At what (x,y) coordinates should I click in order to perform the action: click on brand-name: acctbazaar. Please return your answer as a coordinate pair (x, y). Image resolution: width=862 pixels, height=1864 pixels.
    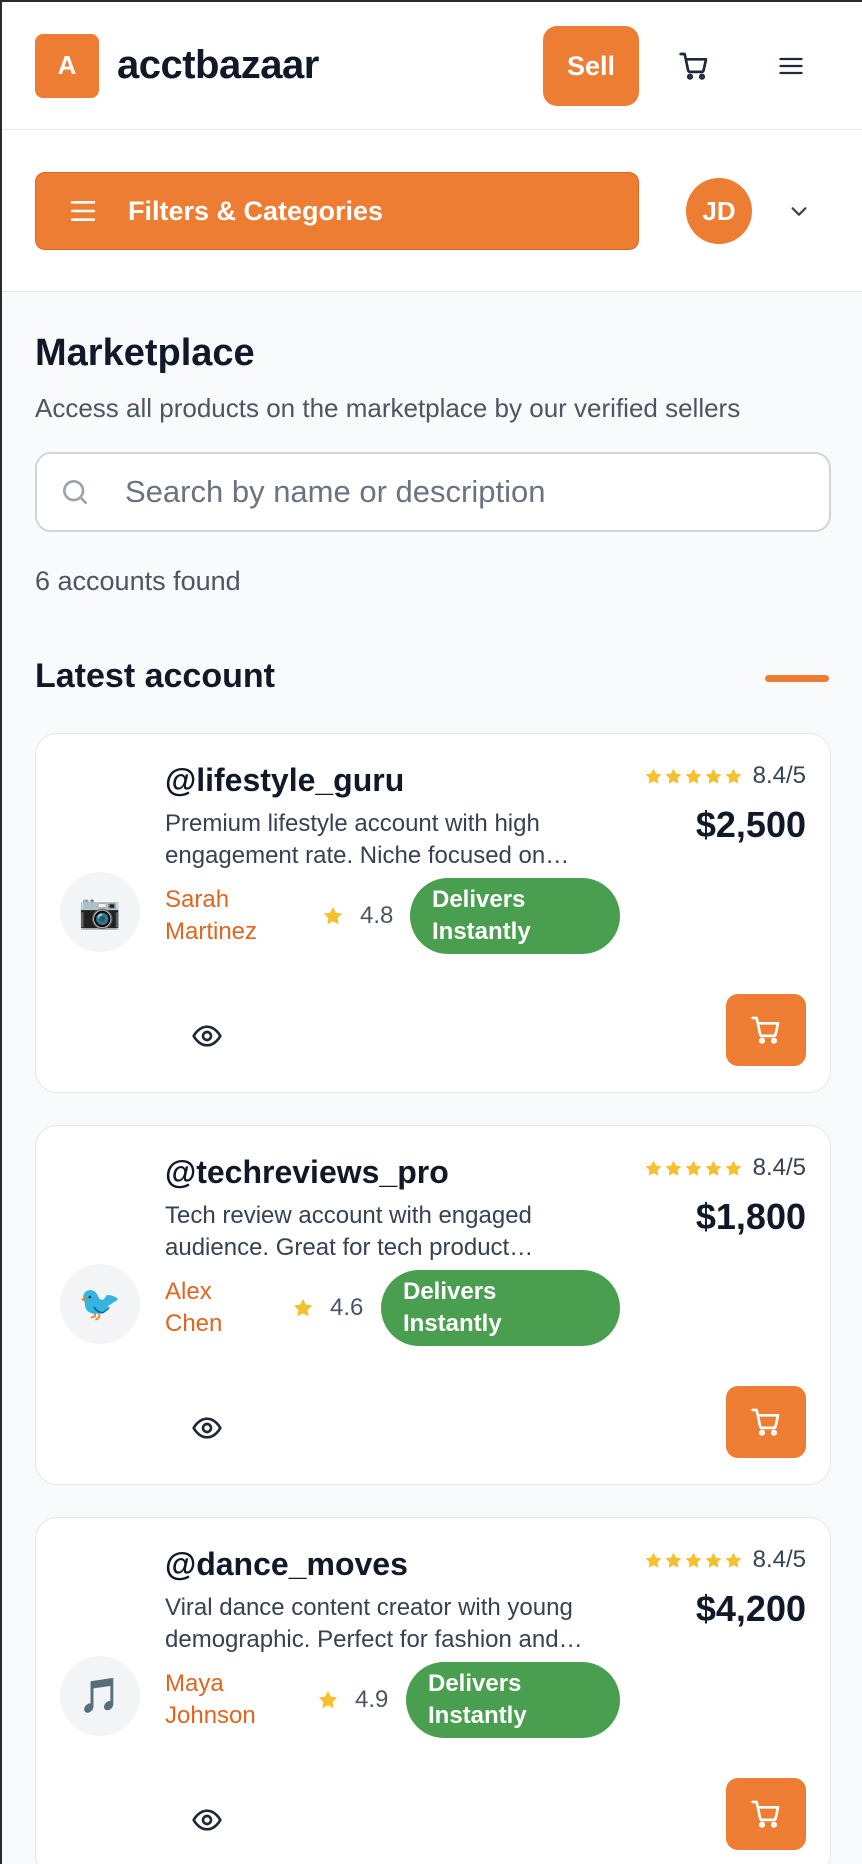
    Looking at the image, I should click on (218, 65).